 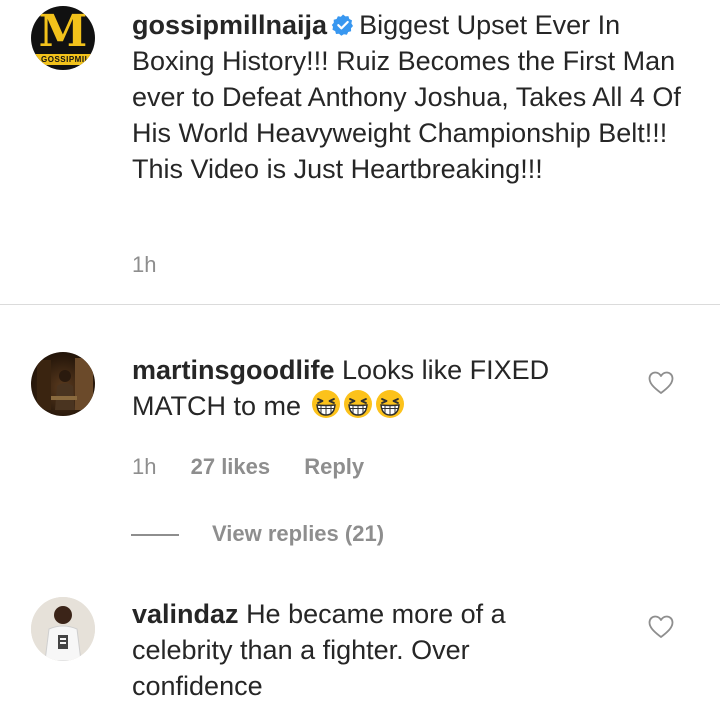 What do you see at coordinates (144, 466) in the screenshot?
I see `comment-timestamp: 1h` at bounding box center [144, 466].